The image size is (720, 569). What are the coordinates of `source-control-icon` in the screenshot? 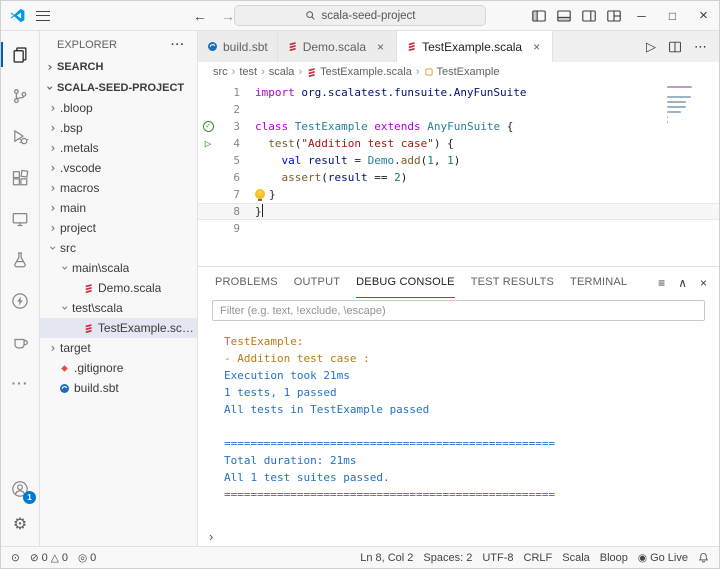 It's located at (20, 95).